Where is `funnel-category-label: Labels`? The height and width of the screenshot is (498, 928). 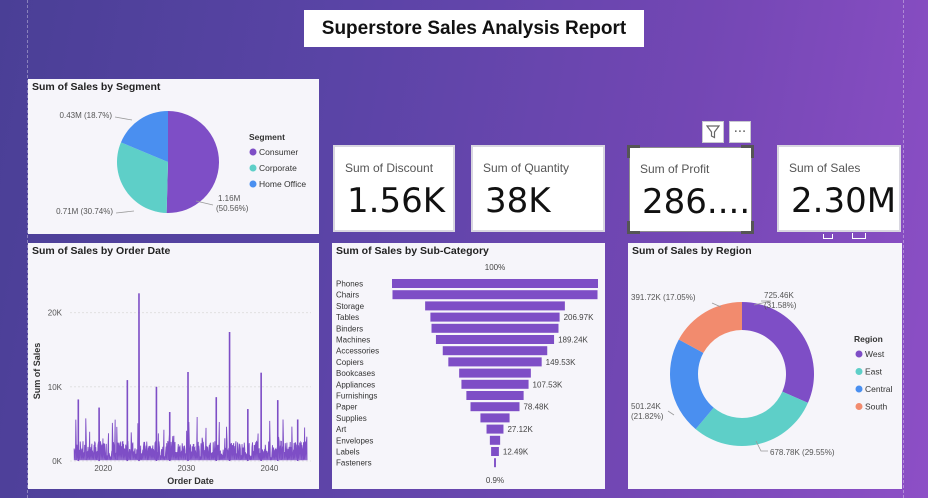
funnel-category-label: Labels is located at coordinates (348, 452).